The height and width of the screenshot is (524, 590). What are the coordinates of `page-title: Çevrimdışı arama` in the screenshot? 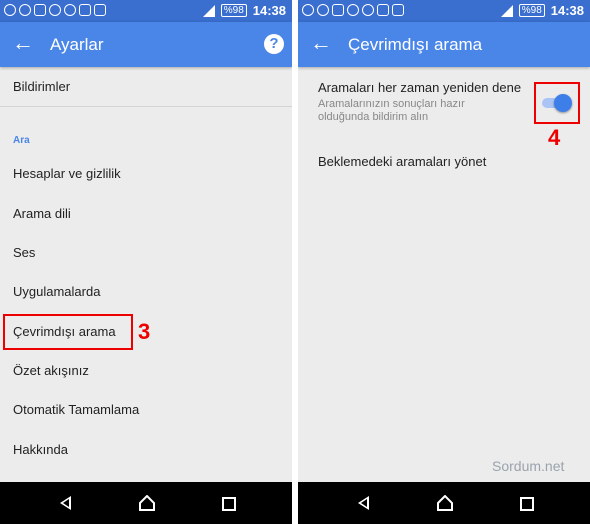 It's located at (415, 44).